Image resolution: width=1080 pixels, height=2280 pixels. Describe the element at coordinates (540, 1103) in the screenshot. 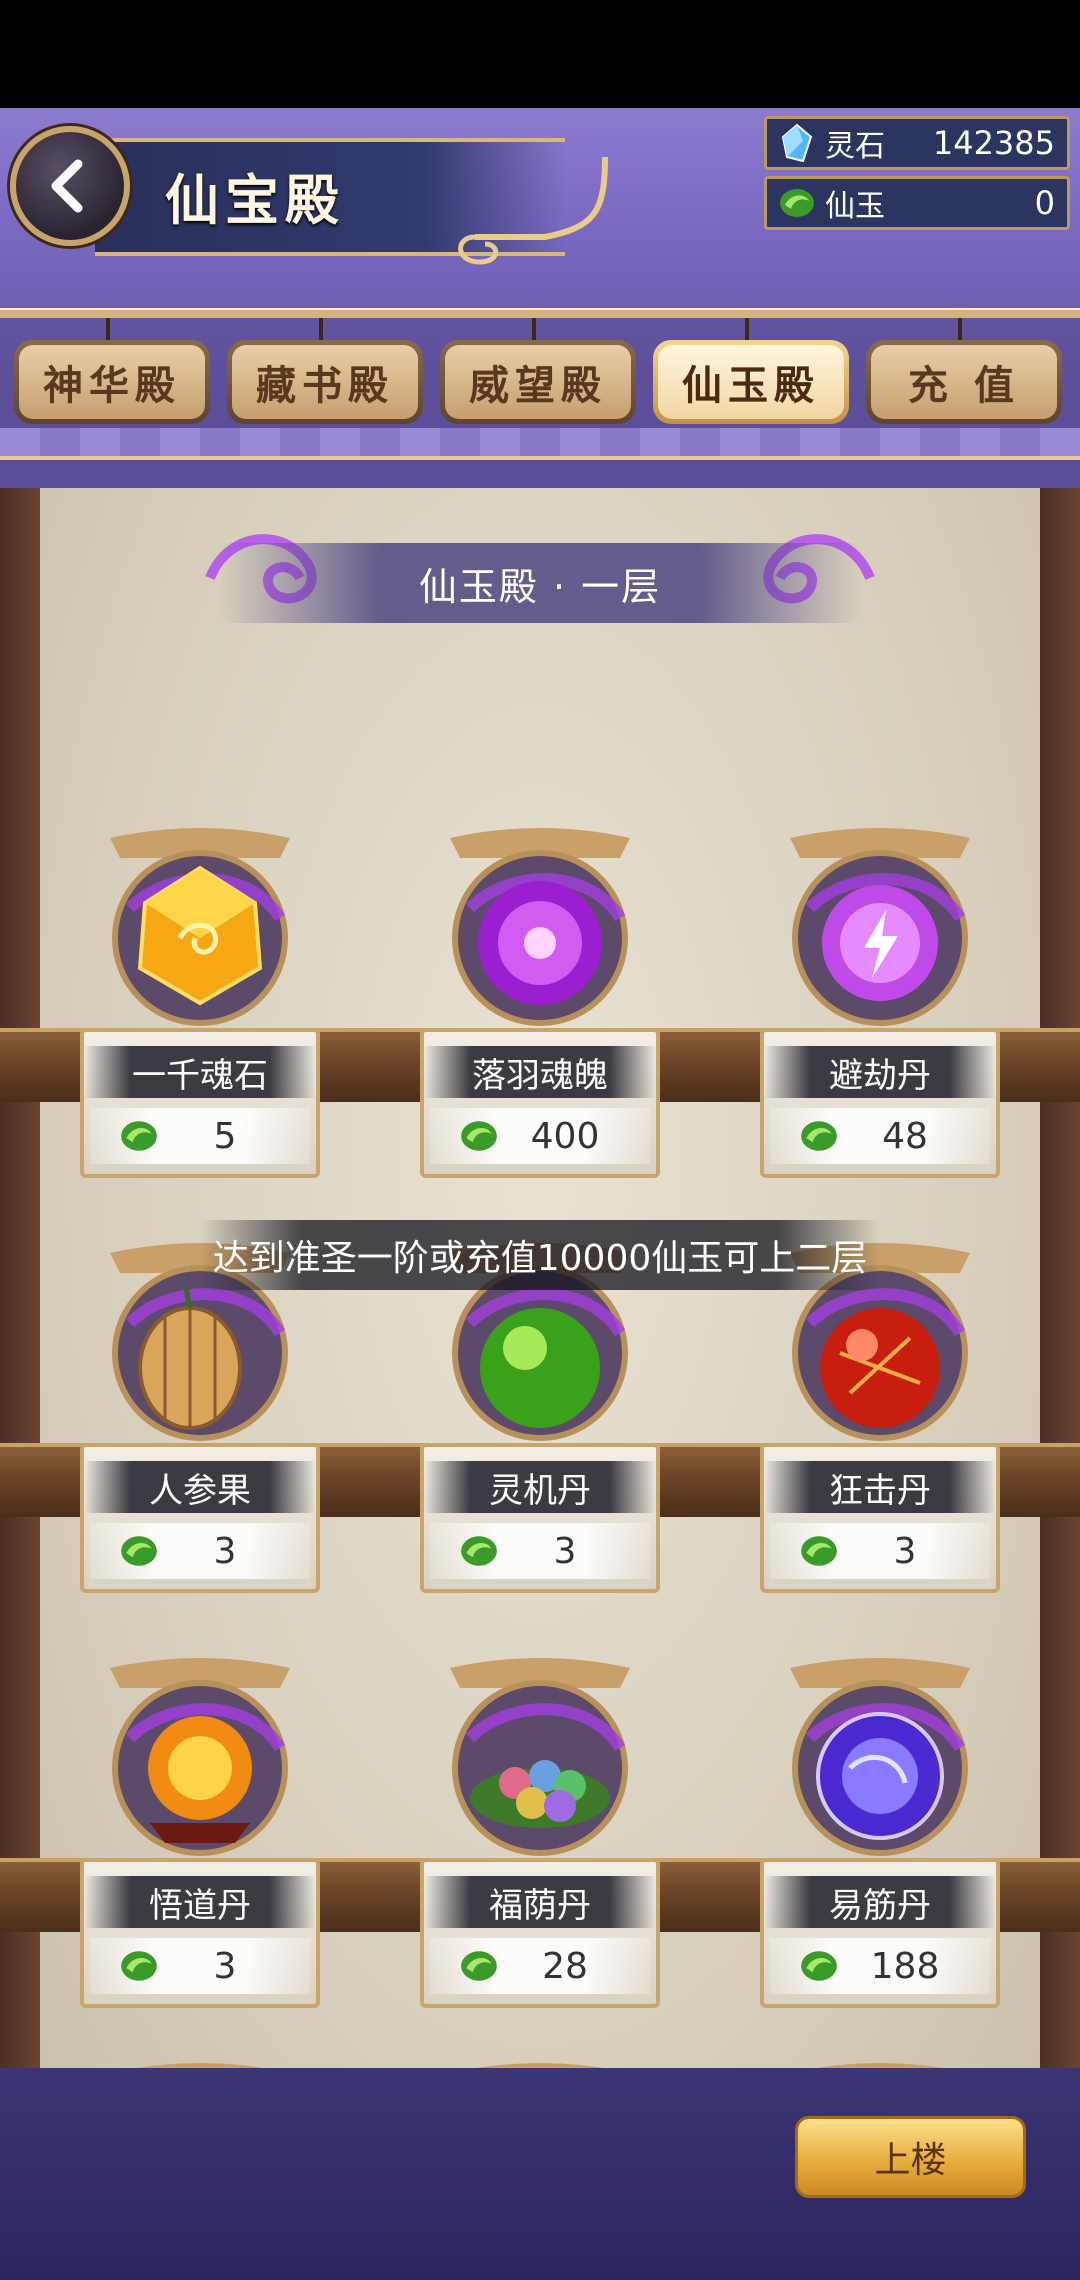

I see `item-label-plate: 落羽魂魄 400` at that location.